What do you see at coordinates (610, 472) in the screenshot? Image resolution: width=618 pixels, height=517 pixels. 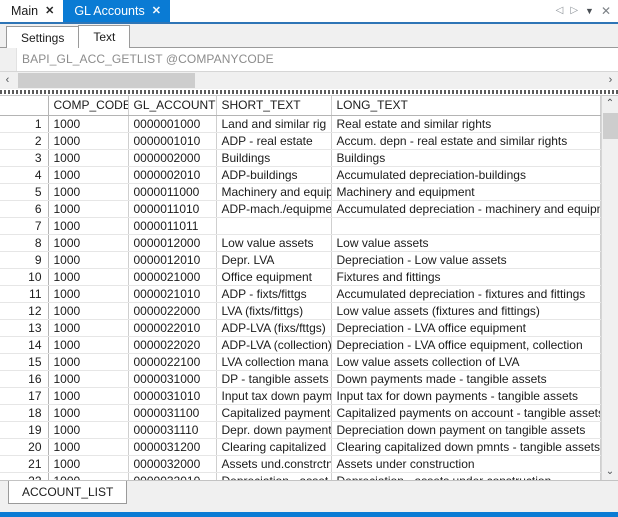 I see `scroll-down-icon: ⌄` at bounding box center [610, 472].